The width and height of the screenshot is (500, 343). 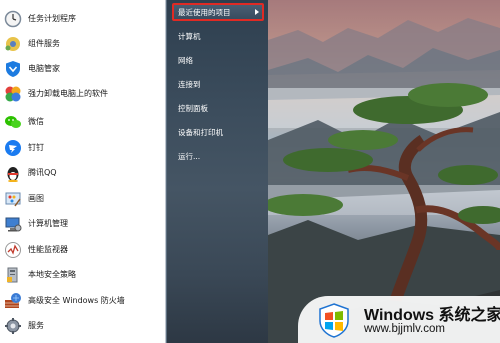 I want to click on program-item-firewall: 高级安全 Windows 防火墙, so click(x=83, y=300).